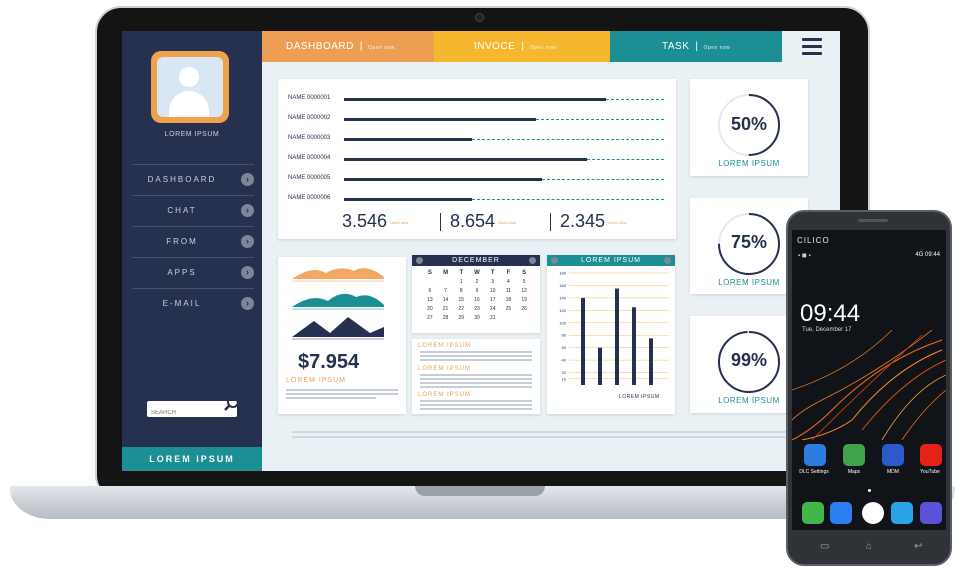  I want to click on calendar-day: 19, so click(524, 300).